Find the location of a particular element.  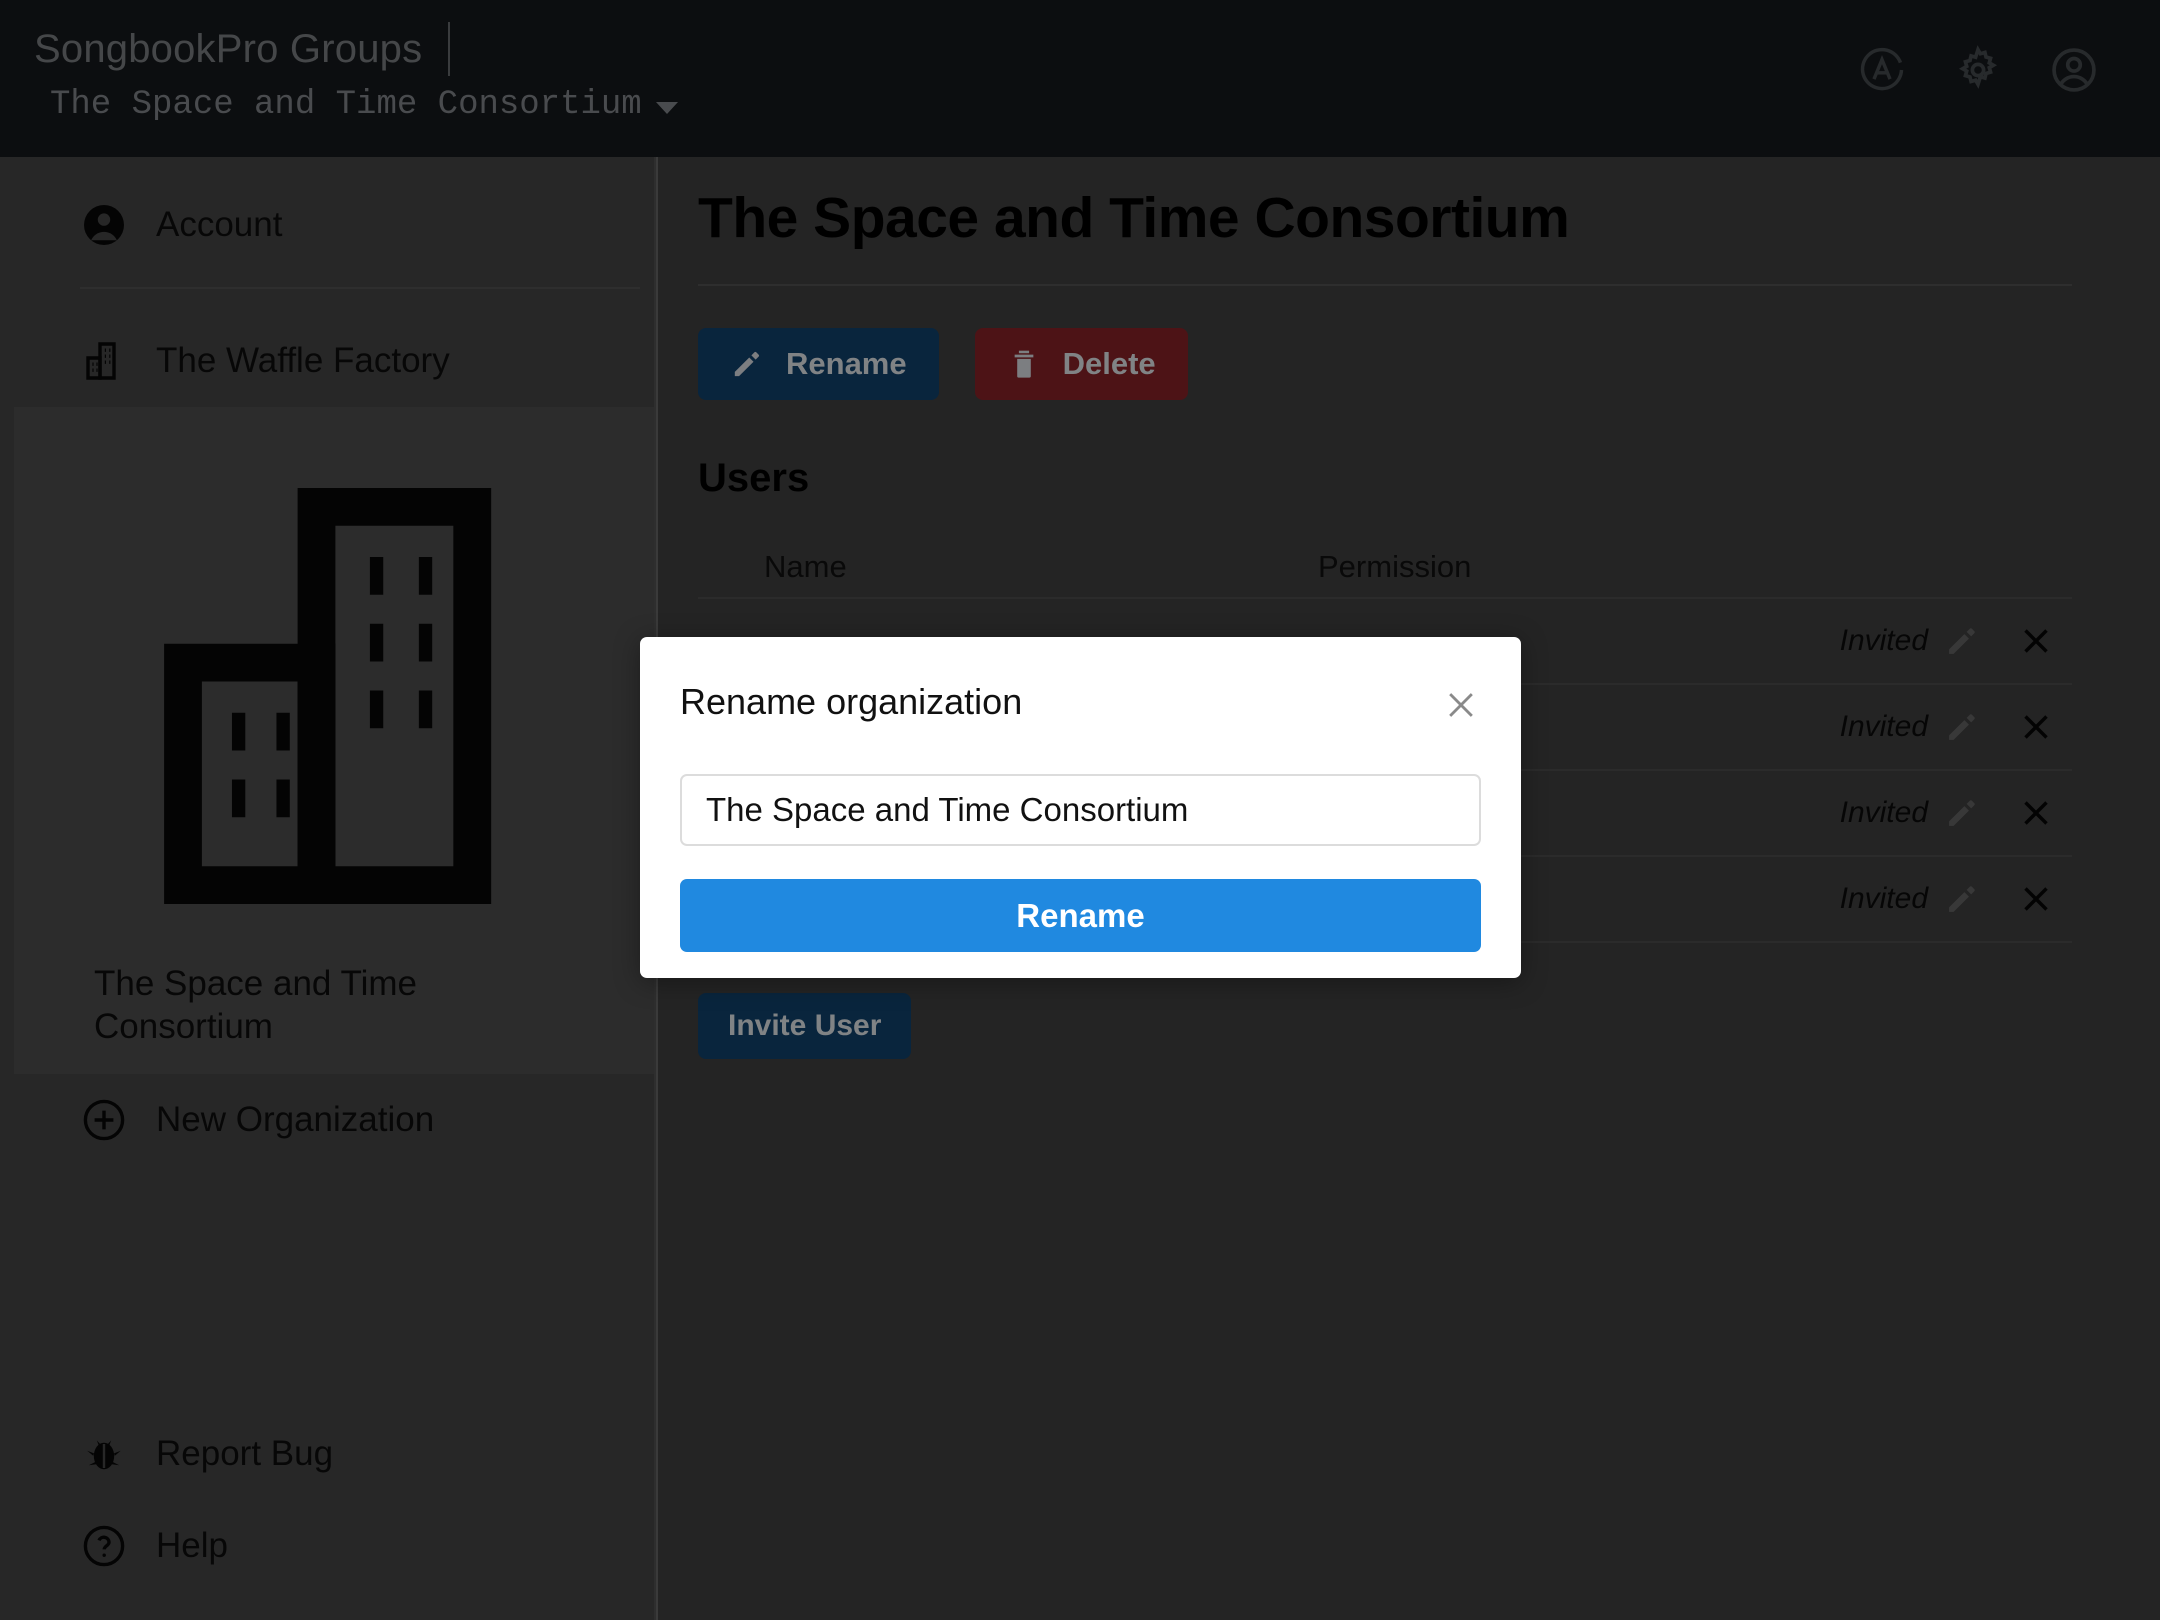

question-circle-icon is located at coordinates (104, 1546).